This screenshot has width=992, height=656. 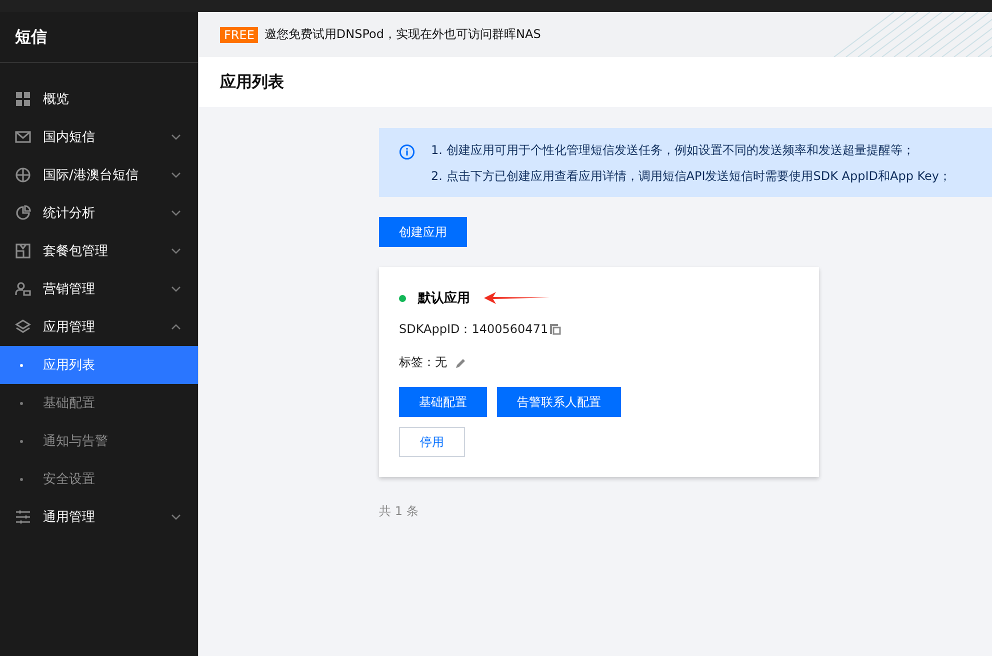 What do you see at coordinates (23, 99) in the screenshot?
I see `grid-icon` at bounding box center [23, 99].